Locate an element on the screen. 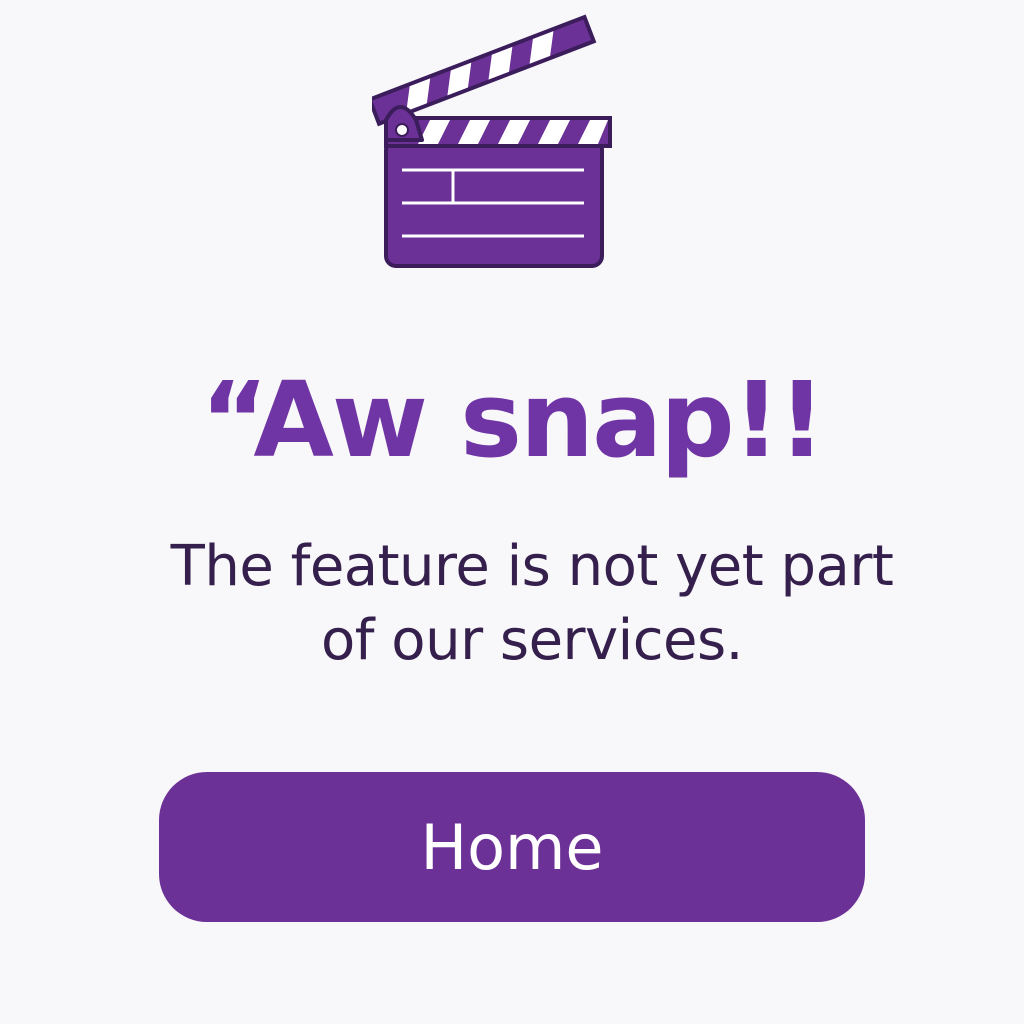 Image resolution: width=1024 pixels, height=1024 pixels. clapperboard-icon is located at coordinates (494, 143).